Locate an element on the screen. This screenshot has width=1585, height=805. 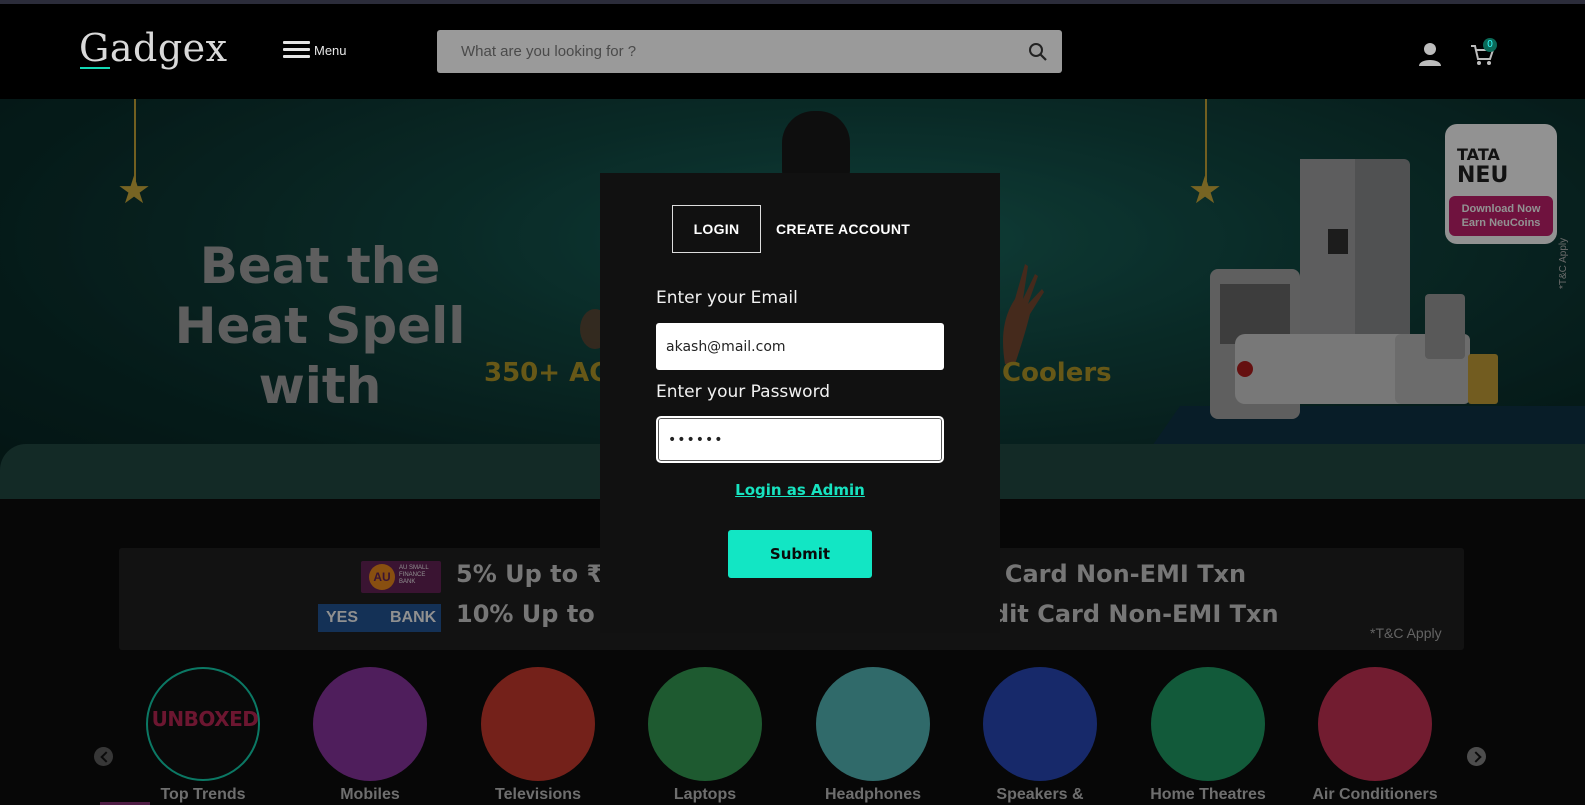
category-image: UNBOXED is located at coordinates (203, 724).